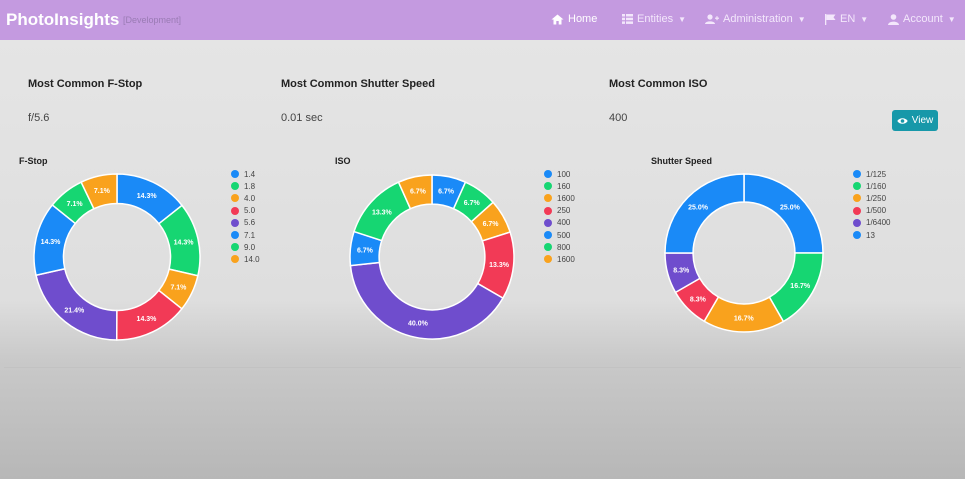 This screenshot has width=965, height=479. I want to click on brand-subtitle: [Development], so click(152, 20).